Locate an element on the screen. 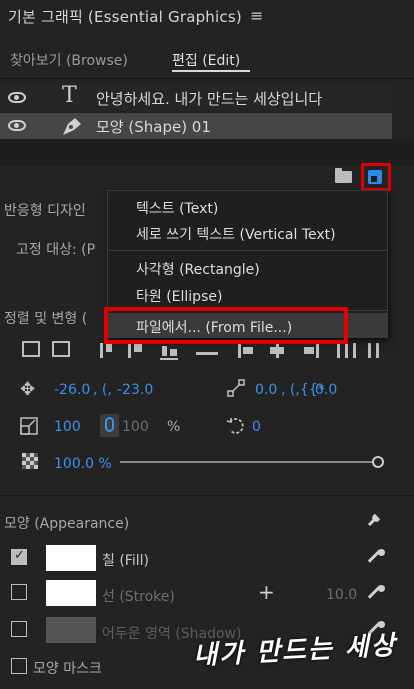 The width and height of the screenshot is (414, 689). section-divider is located at coordinates (207, 495).